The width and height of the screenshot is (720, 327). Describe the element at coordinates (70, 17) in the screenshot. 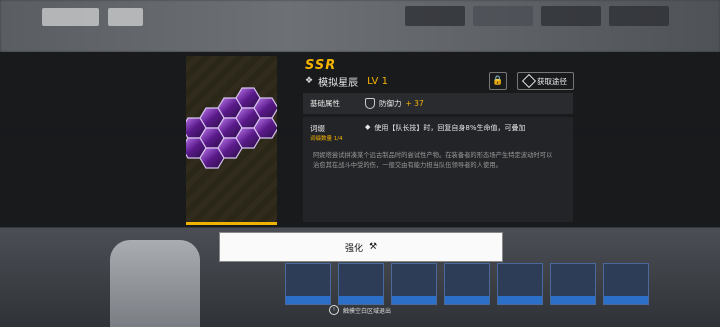

I see `back-button-bg` at that location.